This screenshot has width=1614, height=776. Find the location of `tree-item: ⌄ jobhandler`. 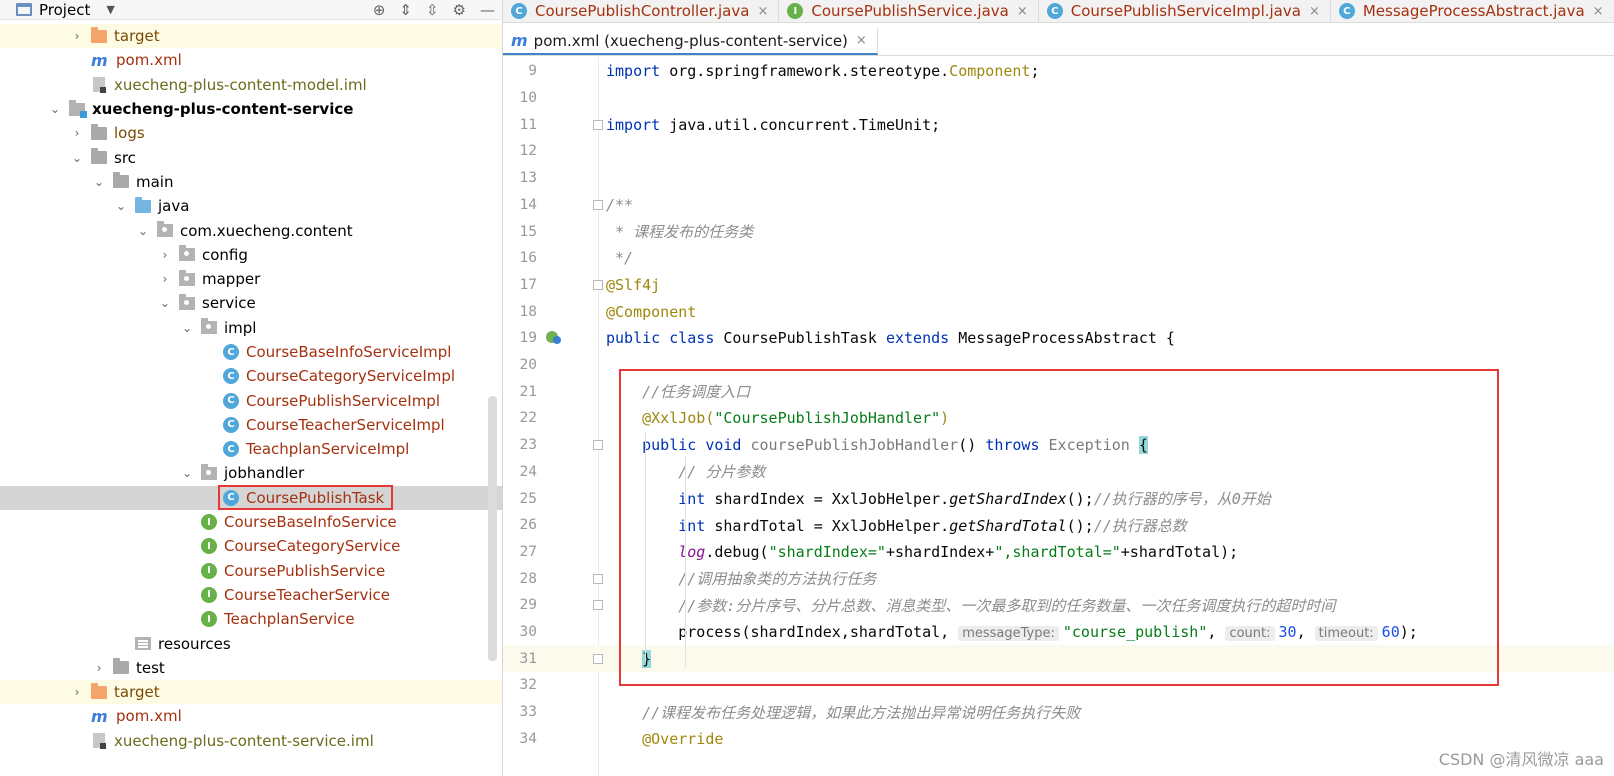

tree-item: ⌄ jobhandler is located at coordinates (251, 473).